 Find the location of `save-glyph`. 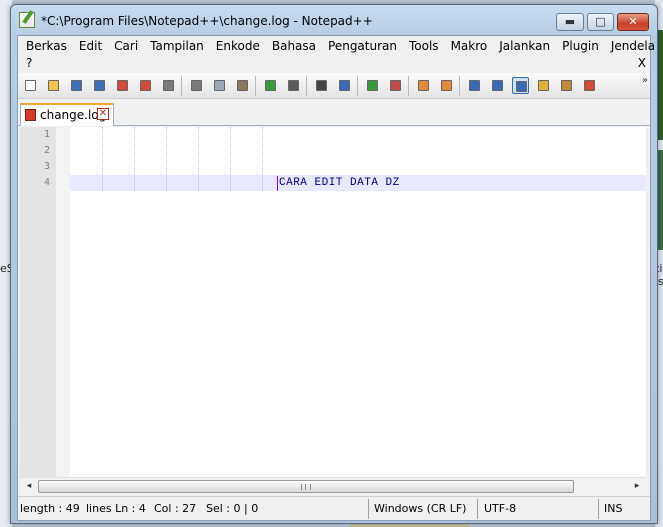

save-glyph is located at coordinates (76, 85).